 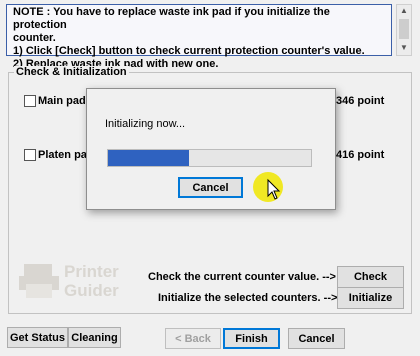 What do you see at coordinates (34, 38) in the screenshot?
I see `note-line-2: counter.` at bounding box center [34, 38].